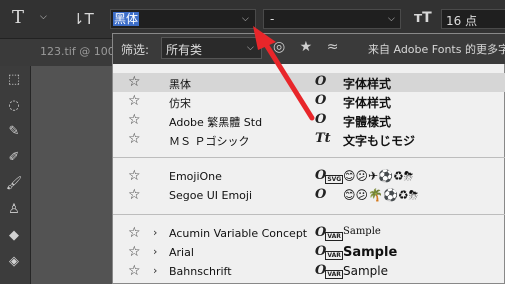 The height and width of the screenshot is (284, 505). Describe the element at coordinates (309, 252) in the screenshot. I see `font-list-item: ☆ › Arial OVAR Sample` at that location.